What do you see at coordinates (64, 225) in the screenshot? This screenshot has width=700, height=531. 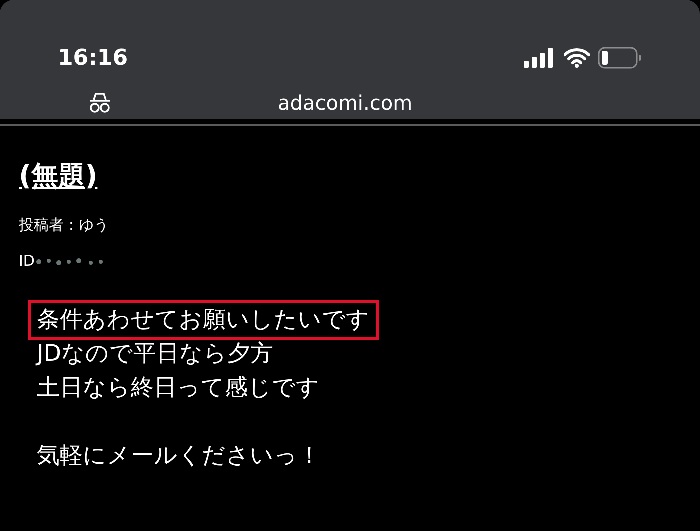 I see `post-author: 投稿者：ゆう` at bounding box center [64, 225].